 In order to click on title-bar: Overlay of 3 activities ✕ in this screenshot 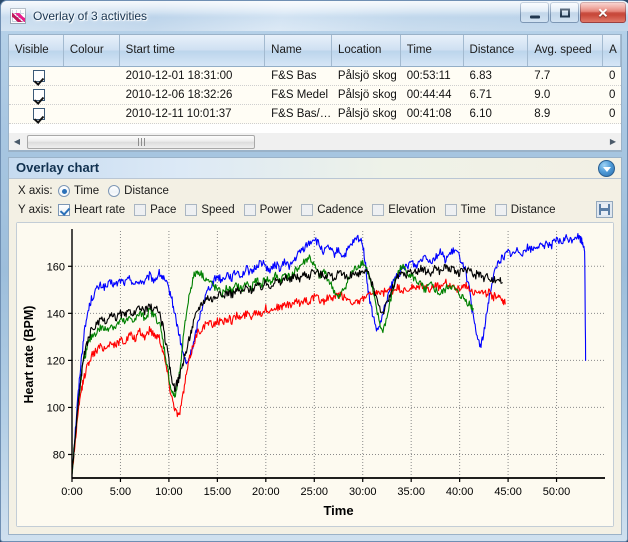, I will do `click(314, 16)`.